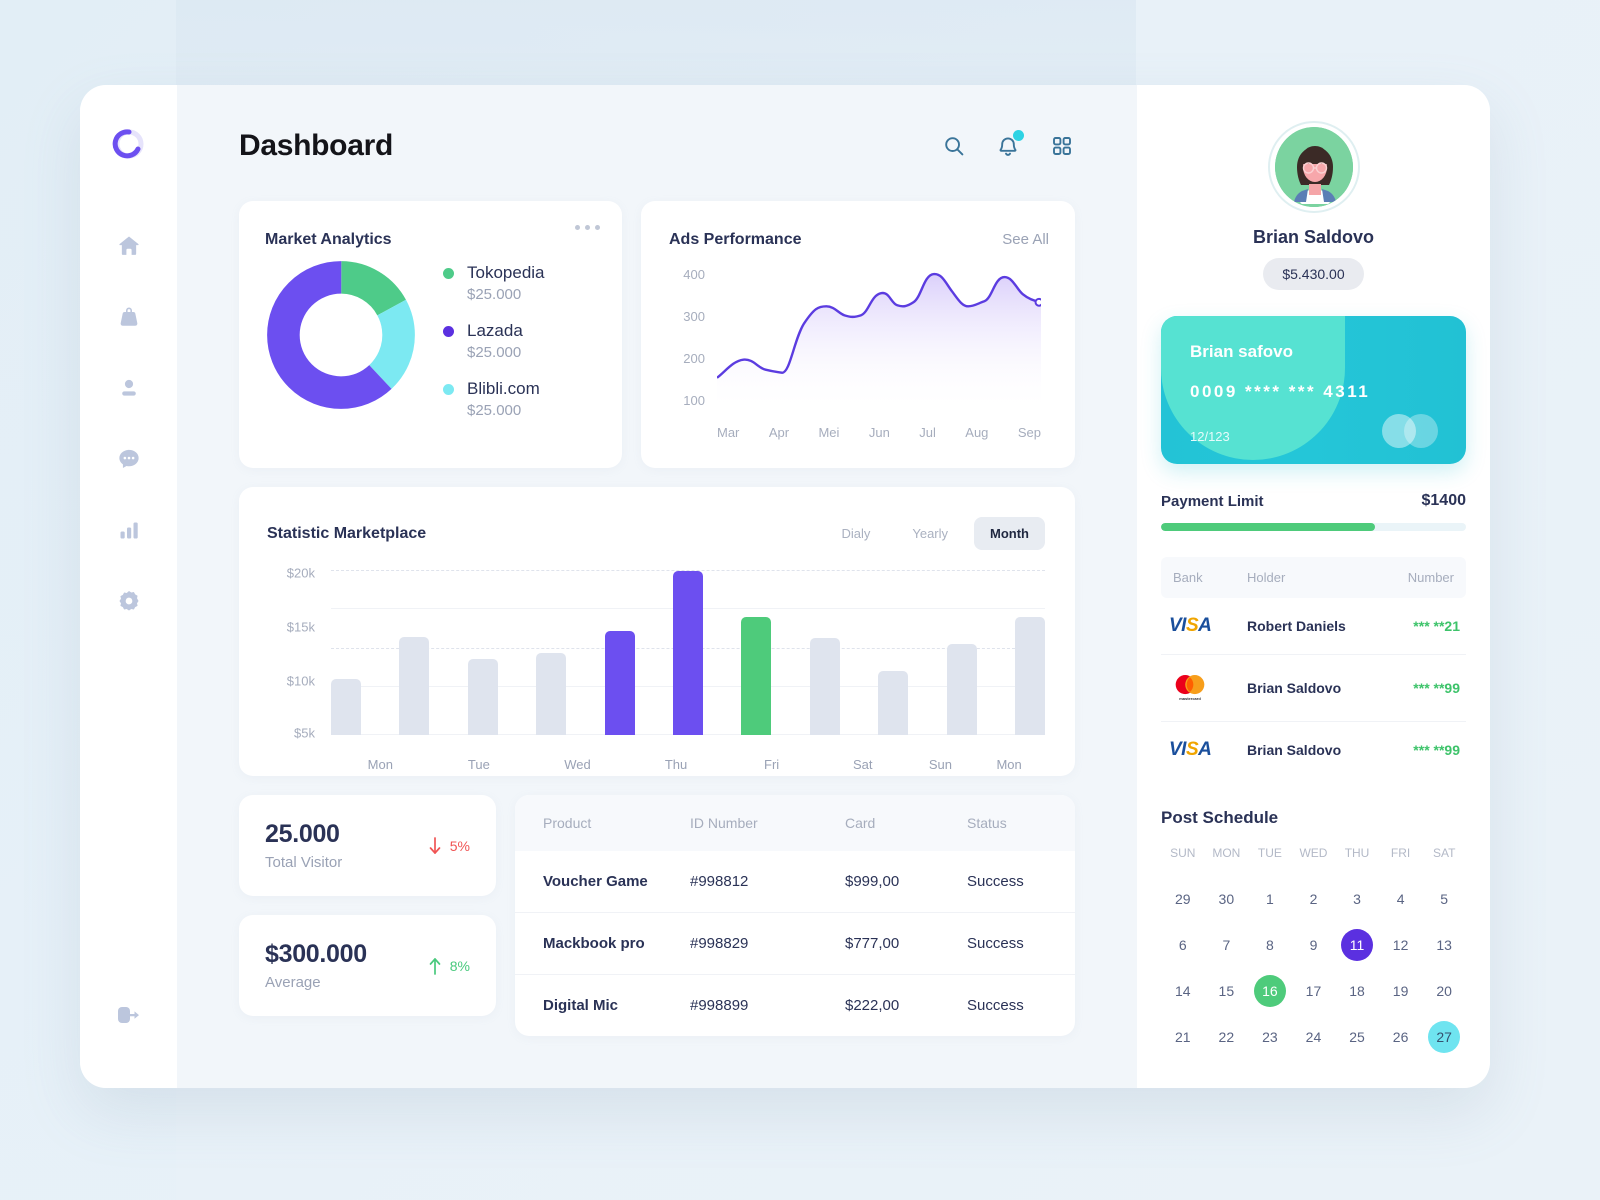 Image resolution: width=1600 pixels, height=1200 pixels. Describe the element at coordinates (1313, 577) in the screenshot. I see `table-header-row: Bank Holder Number` at that location.